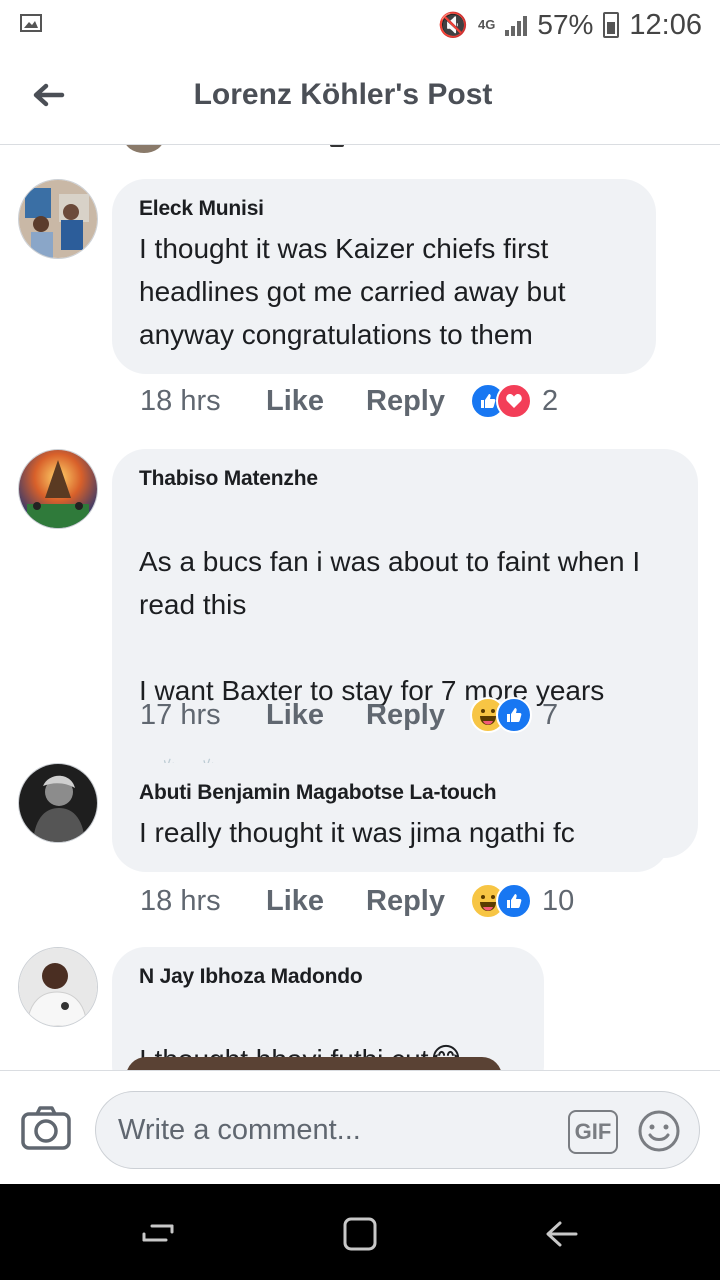  I want to click on reactions: 7, so click(514, 715).